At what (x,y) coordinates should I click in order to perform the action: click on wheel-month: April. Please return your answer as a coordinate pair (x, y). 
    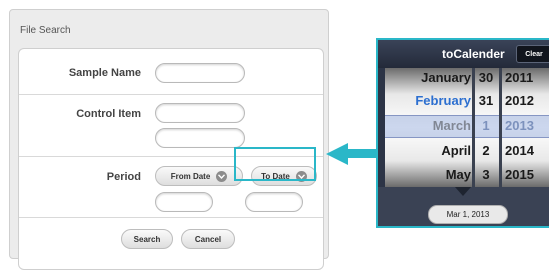
    Looking at the image, I should click on (428, 150).